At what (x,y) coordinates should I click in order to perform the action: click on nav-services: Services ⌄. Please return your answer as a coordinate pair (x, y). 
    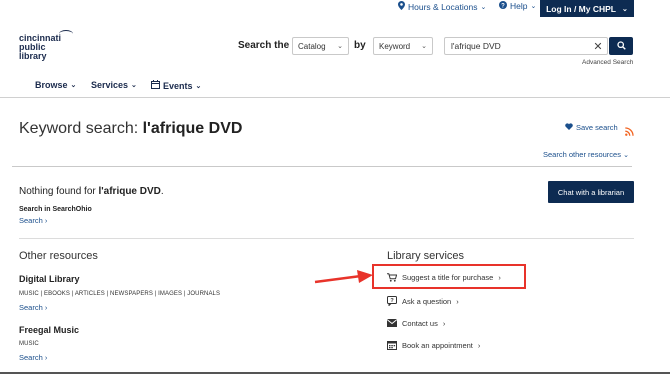
    Looking at the image, I should click on (114, 85).